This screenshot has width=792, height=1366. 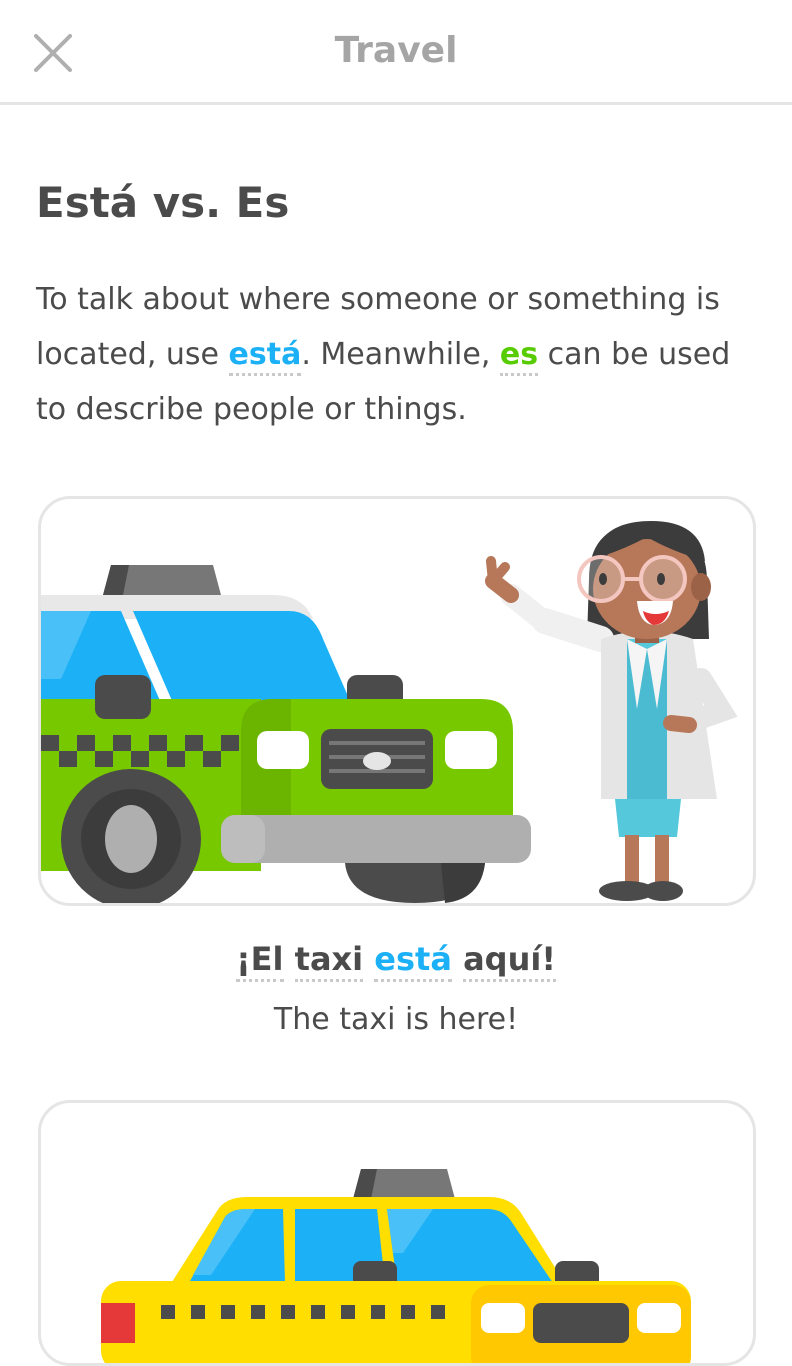 What do you see at coordinates (396, 1019) in the screenshot?
I see `example-translation: The taxi is here!` at bounding box center [396, 1019].